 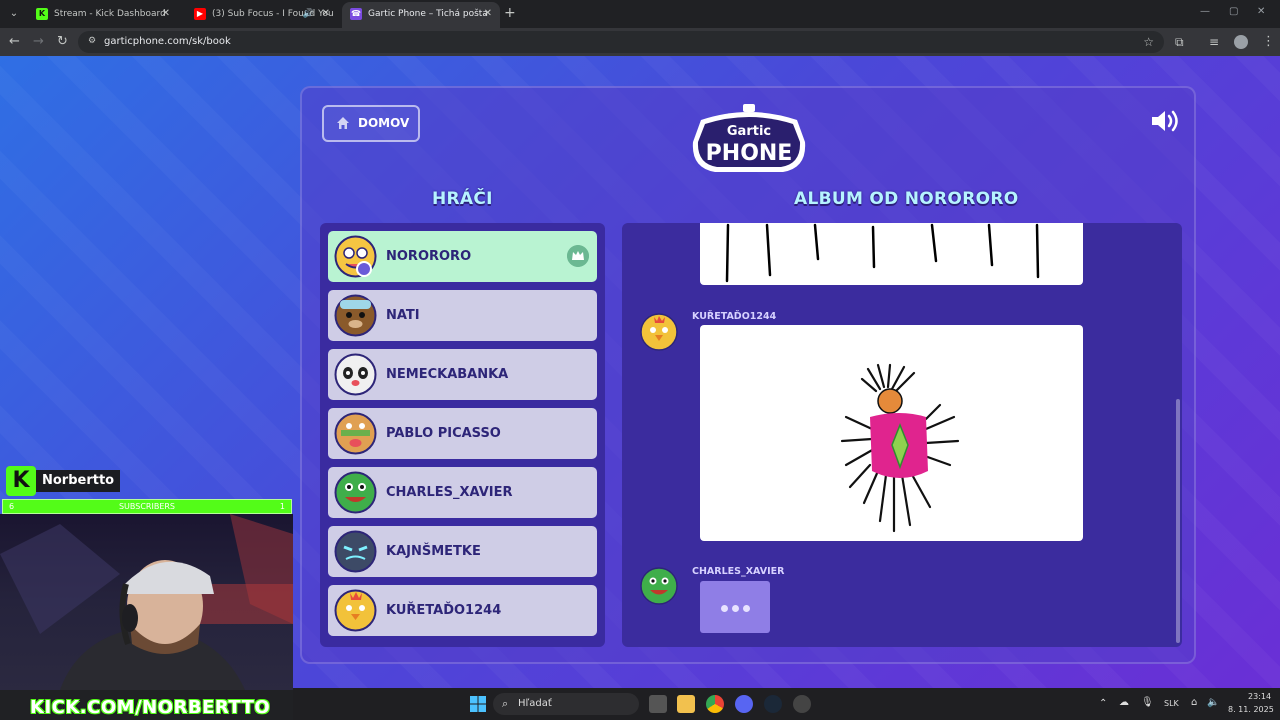 What do you see at coordinates (738, 571) in the screenshot?
I see `entry-author-name: CHARLES_XAVIER` at bounding box center [738, 571].